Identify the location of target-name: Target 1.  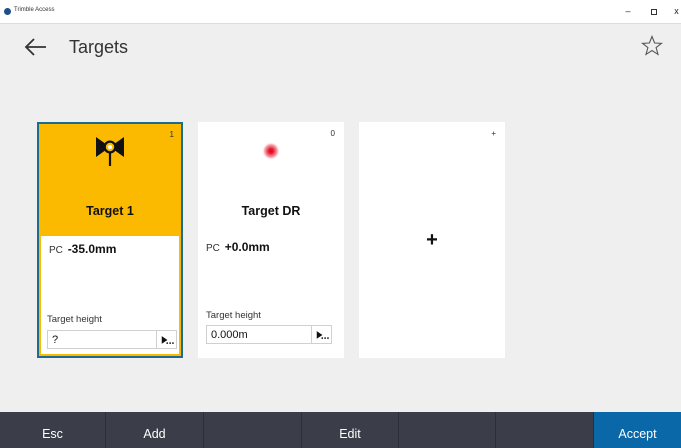
(110, 211).